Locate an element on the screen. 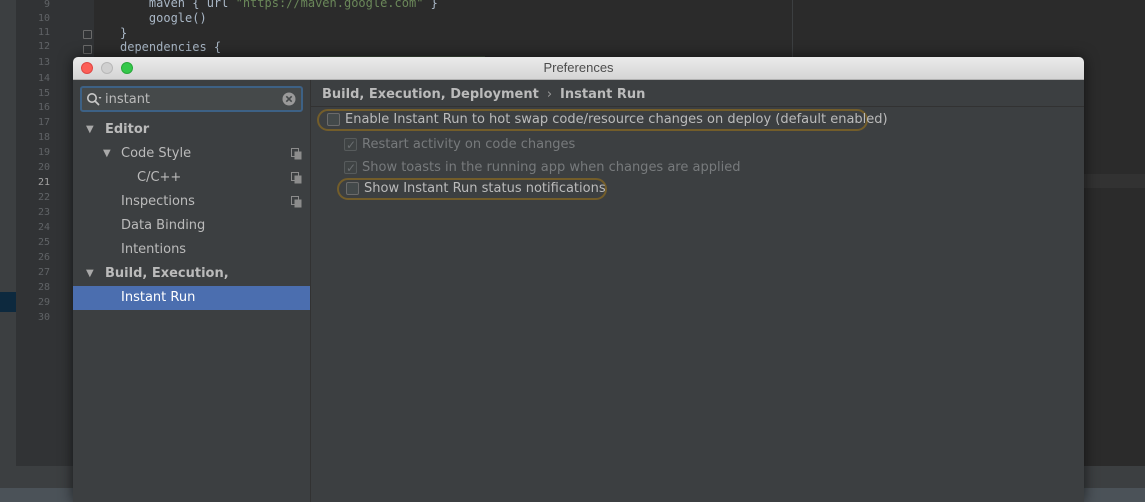 Image resolution: width=1145 pixels, height=502 pixels. tree-item-inspections: Inspections is located at coordinates (191, 202).